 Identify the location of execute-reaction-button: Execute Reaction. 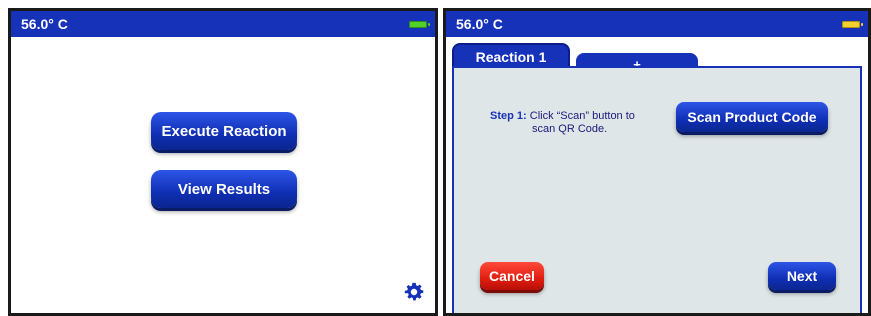
(224, 131).